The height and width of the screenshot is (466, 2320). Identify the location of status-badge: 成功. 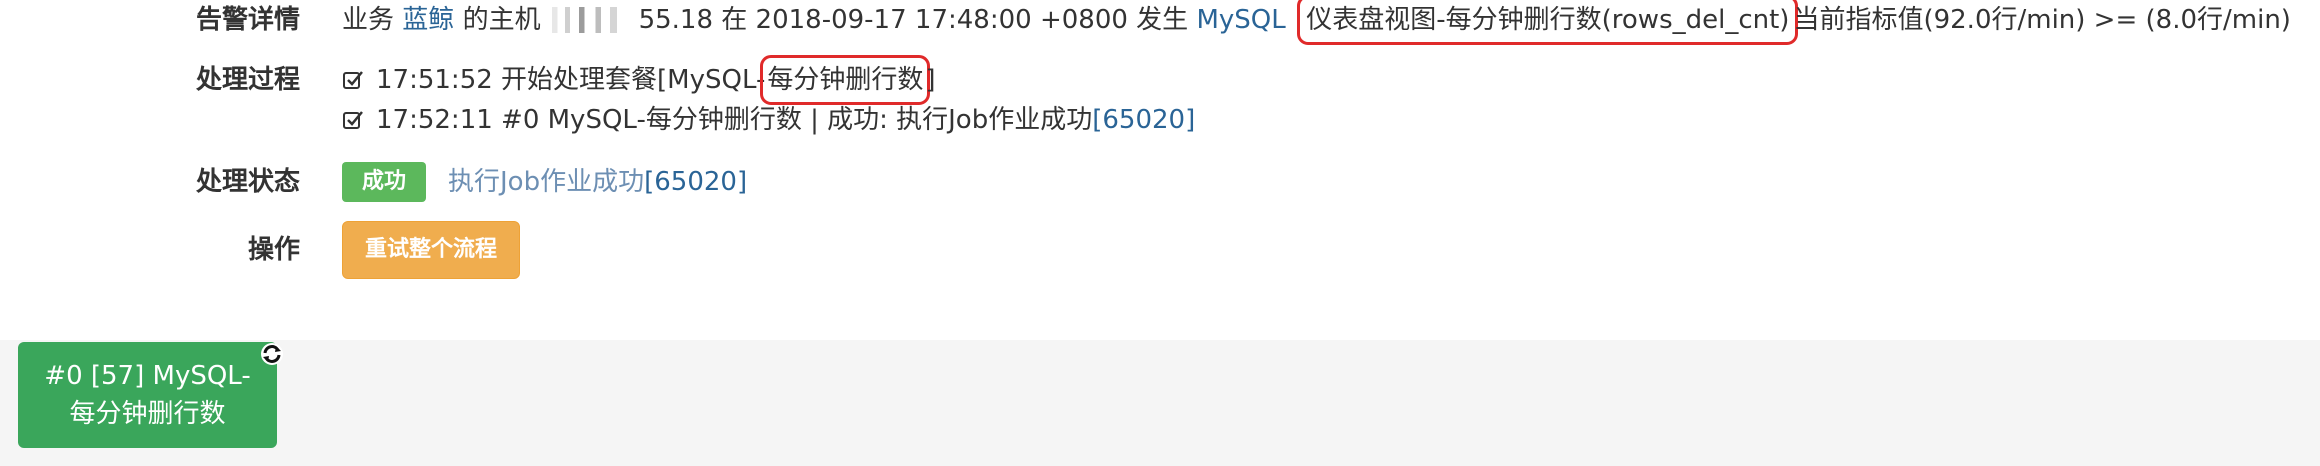
(384, 182).